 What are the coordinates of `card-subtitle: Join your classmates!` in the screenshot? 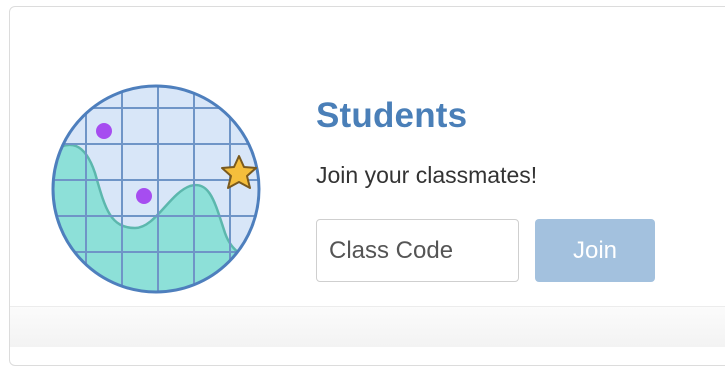 It's located at (427, 175).